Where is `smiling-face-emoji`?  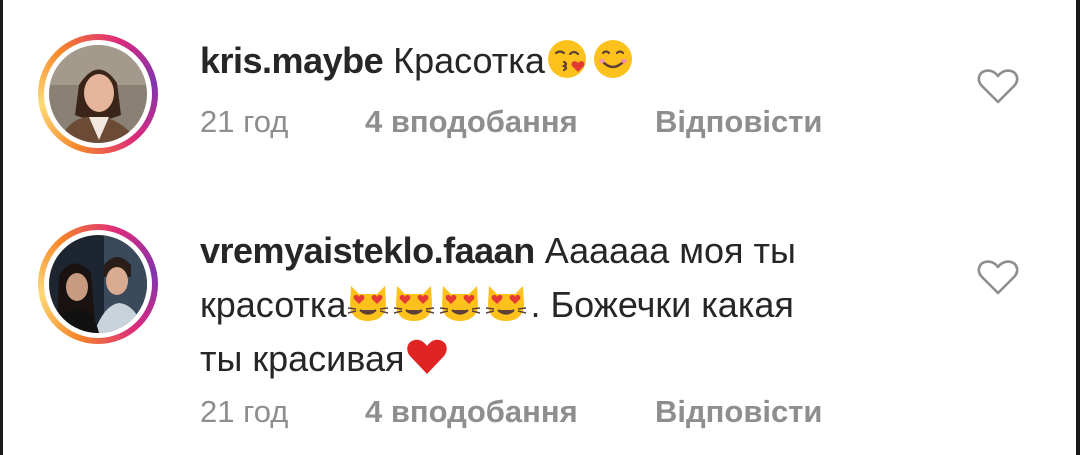
smiling-face-emoji is located at coordinates (612, 59).